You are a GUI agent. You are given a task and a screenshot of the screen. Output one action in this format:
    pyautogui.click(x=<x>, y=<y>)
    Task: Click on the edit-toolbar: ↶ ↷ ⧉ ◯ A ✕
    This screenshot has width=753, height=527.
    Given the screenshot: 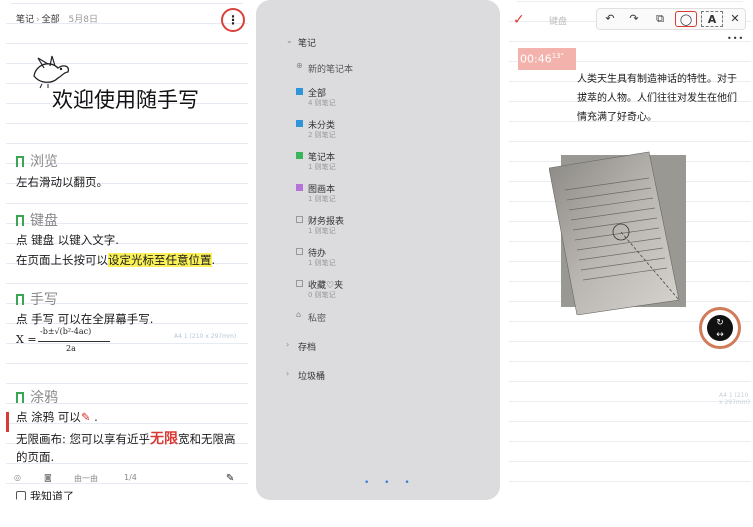 What is the action you would take?
    pyautogui.click(x=671, y=19)
    